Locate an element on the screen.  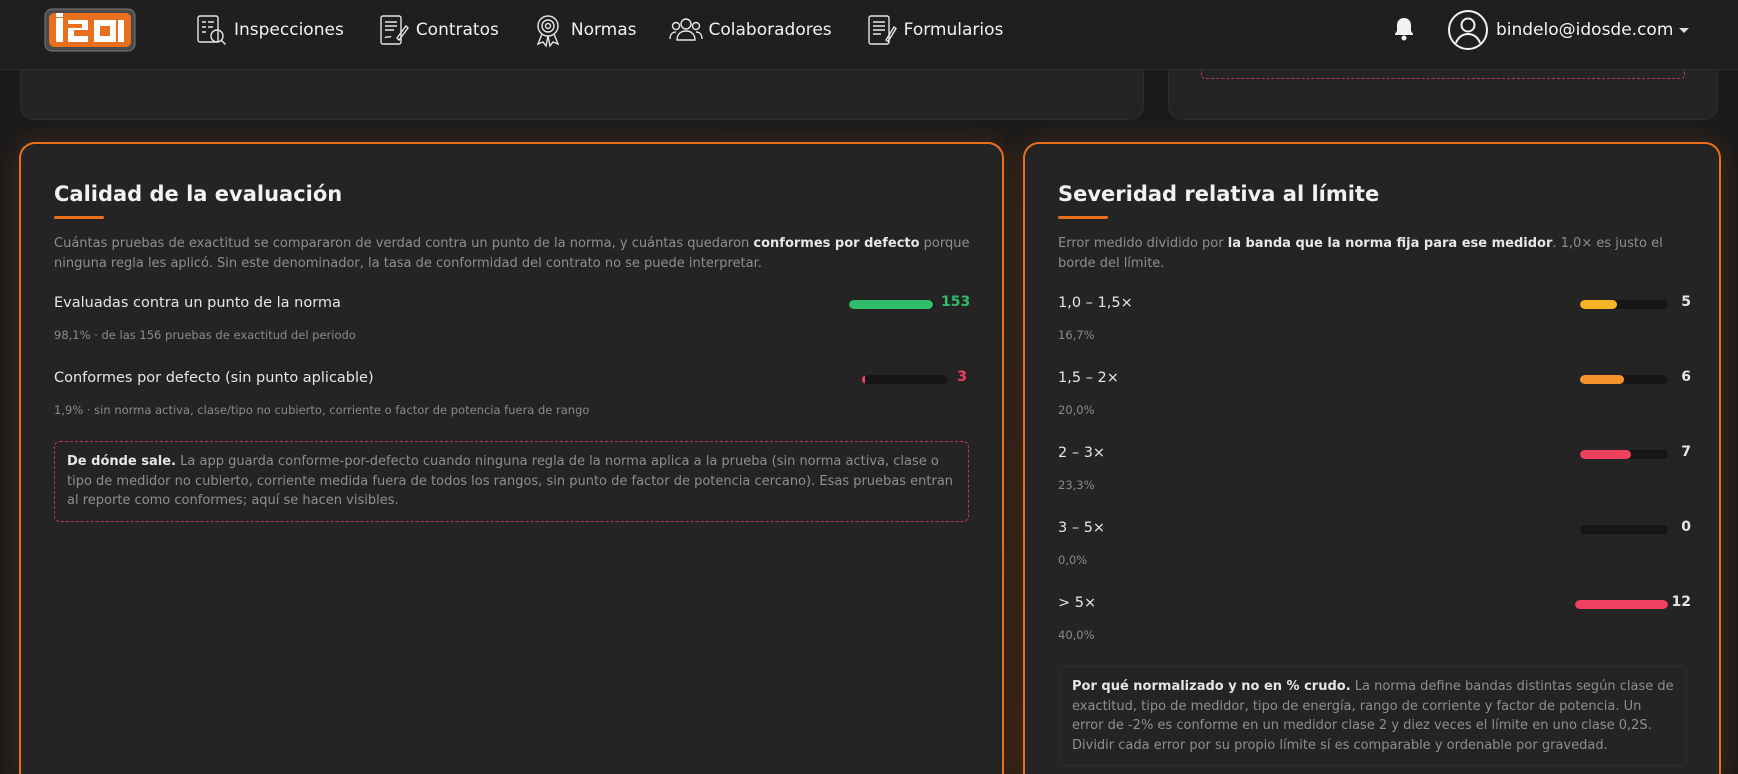
nav-item-inspecciones: Inspecciones is located at coordinates (268, 30).